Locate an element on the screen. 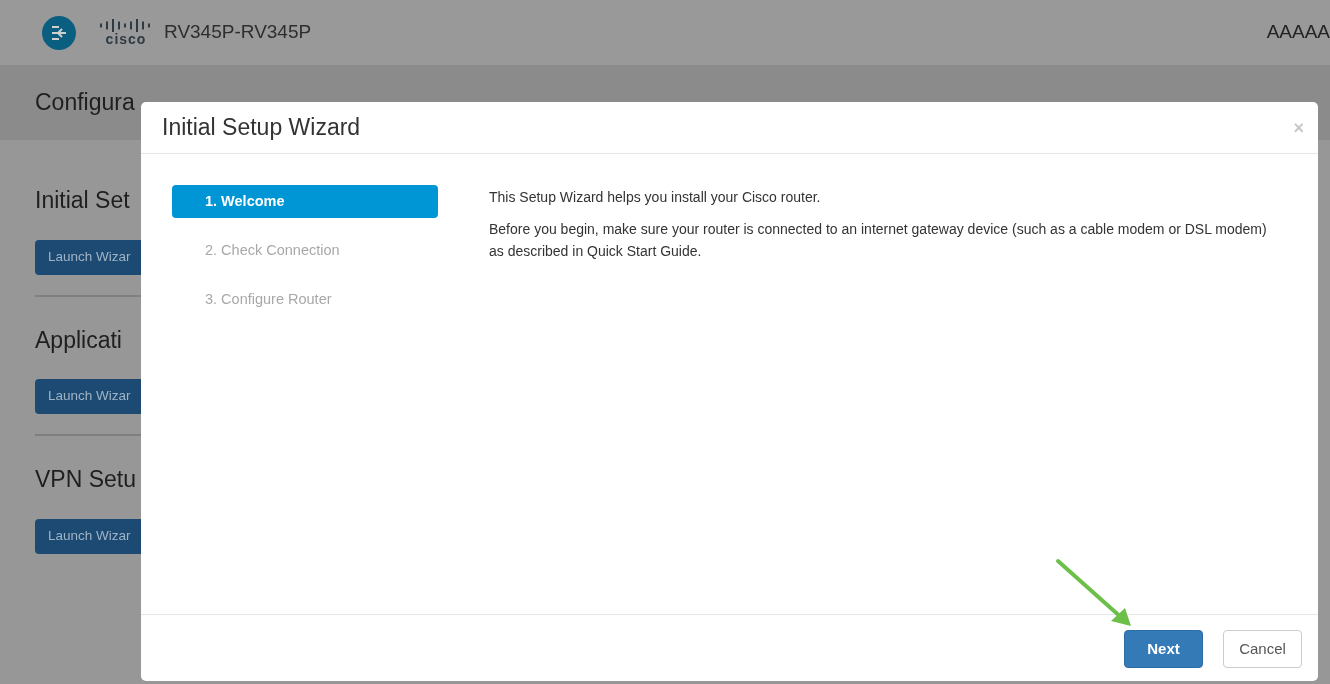 This screenshot has width=1330, height=684. logo-text: cisco is located at coordinates (126, 39).